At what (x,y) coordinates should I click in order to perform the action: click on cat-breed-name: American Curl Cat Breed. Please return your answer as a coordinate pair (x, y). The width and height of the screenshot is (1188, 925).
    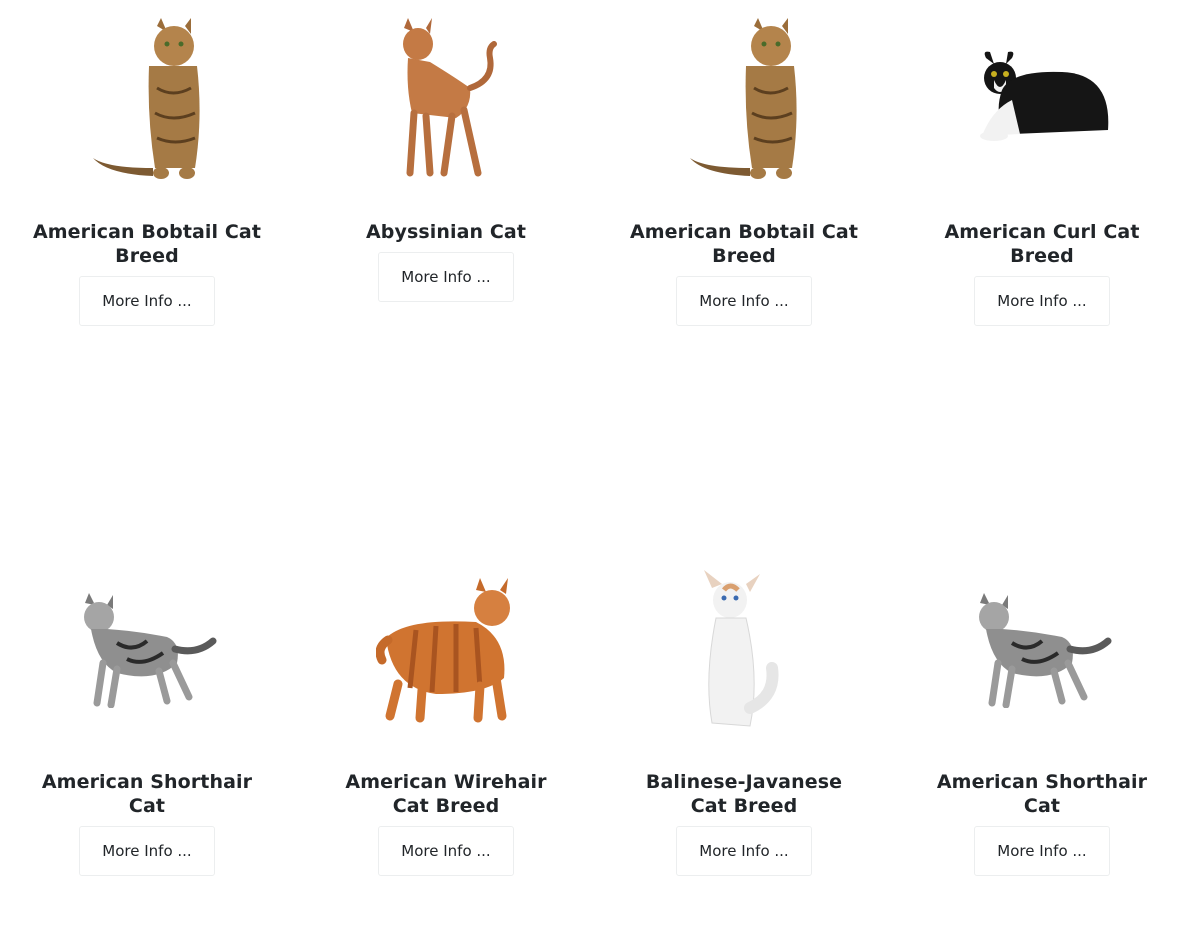
    Looking at the image, I should click on (1042, 244).